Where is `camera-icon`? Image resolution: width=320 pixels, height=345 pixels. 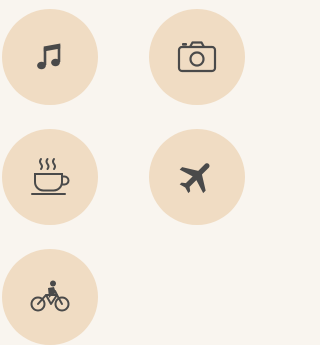 camera-icon is located at coordinates (197, 57).